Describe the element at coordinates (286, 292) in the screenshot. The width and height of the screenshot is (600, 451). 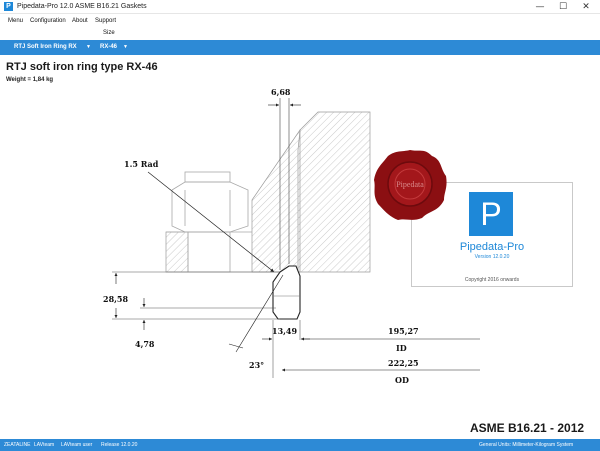
I see `gasket-ring` at that location.